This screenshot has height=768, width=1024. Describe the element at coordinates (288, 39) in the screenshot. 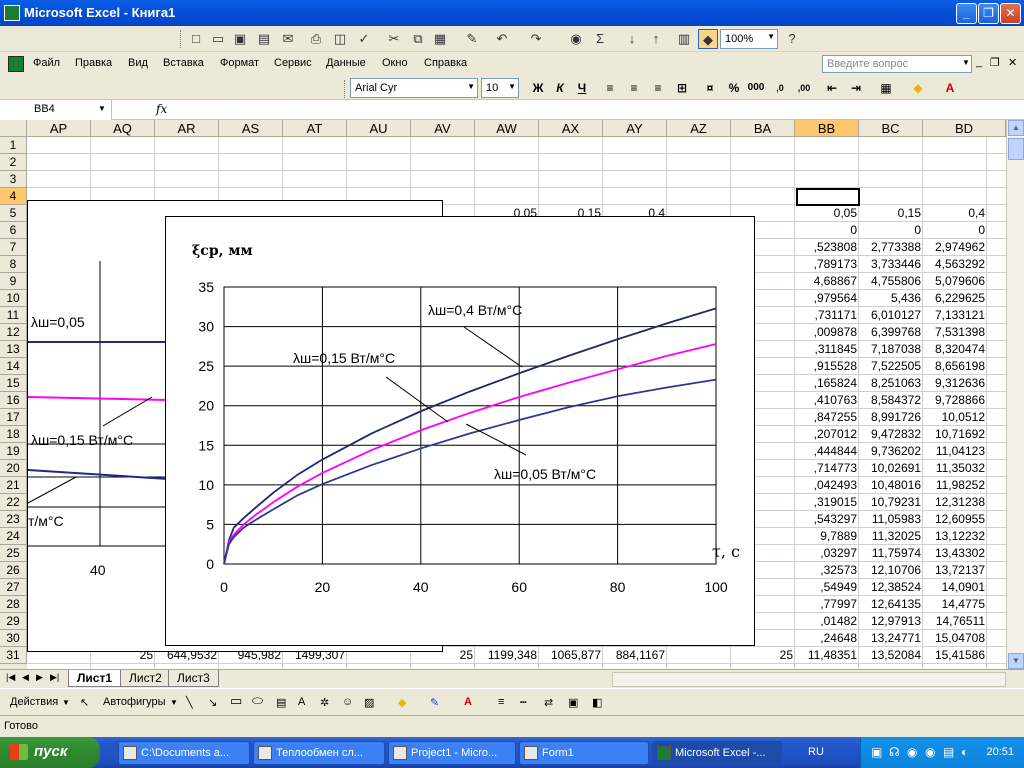

I see `email-icon: ✉` at that location.